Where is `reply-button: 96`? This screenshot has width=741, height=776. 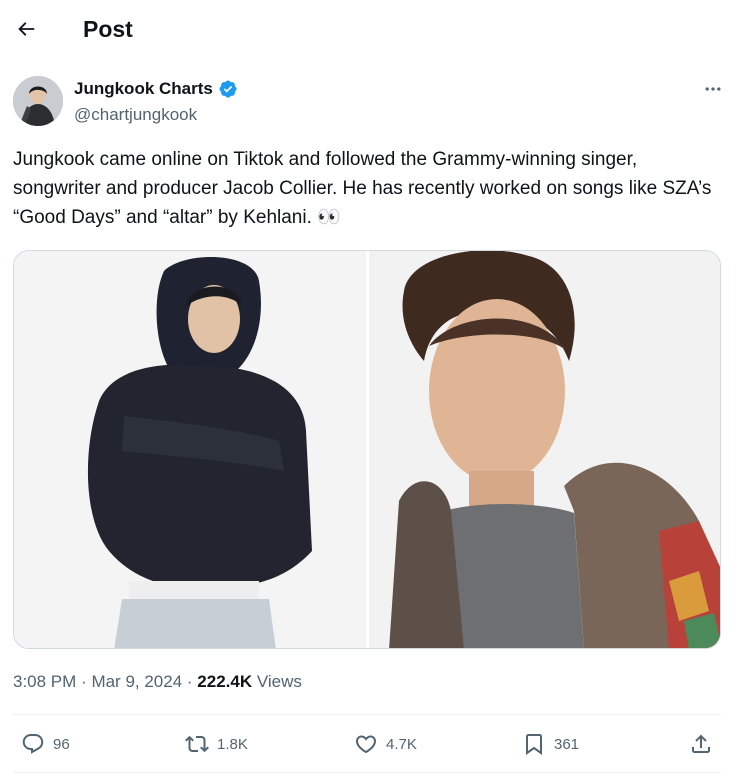
reply-button: 96 is located at coordinates (45, 744).